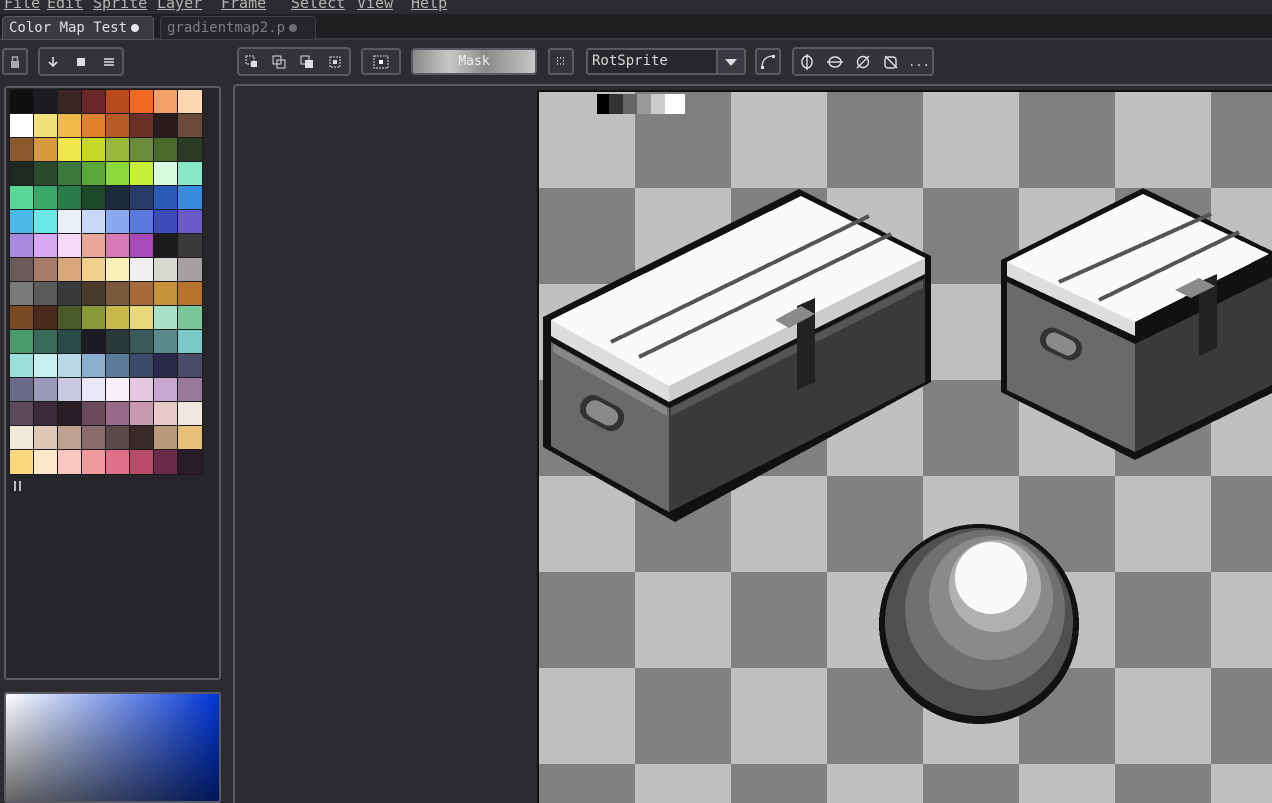  I want to click on menu-select: Select, so click(318, 6).